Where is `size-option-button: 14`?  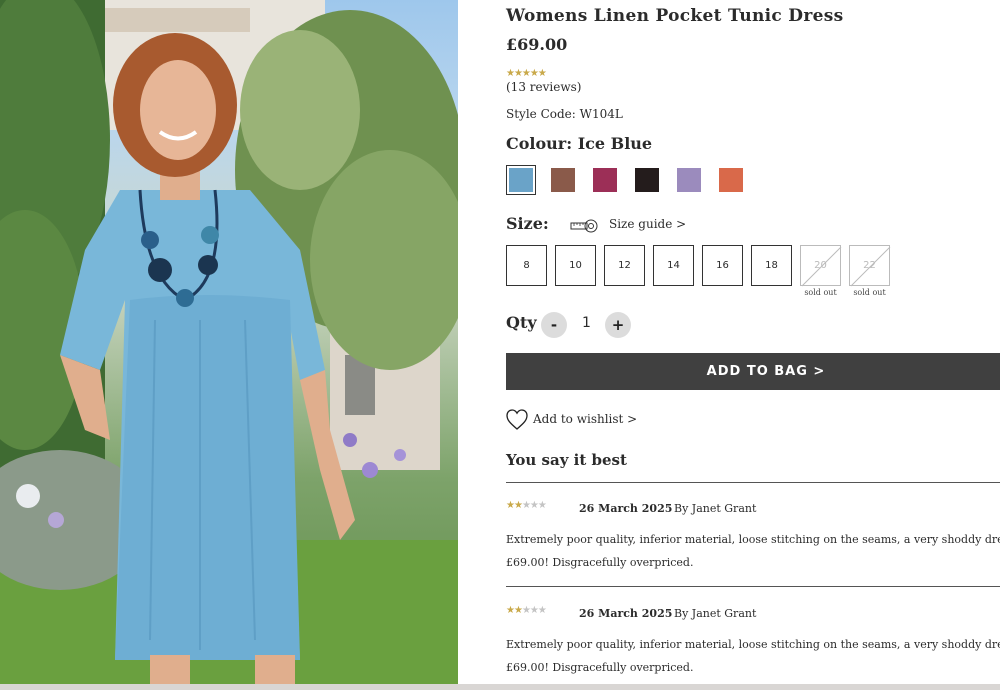
size-option-button: 14 is located at coordinates (673, 265).